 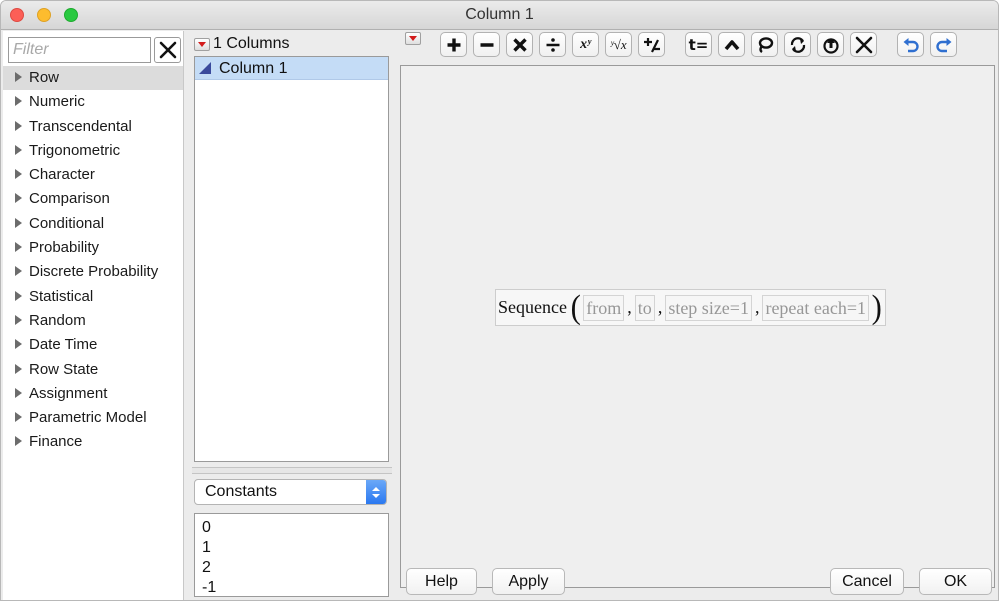 I want to click on arg-repeat-each: repeat each=1, so click(x=816, y=307).